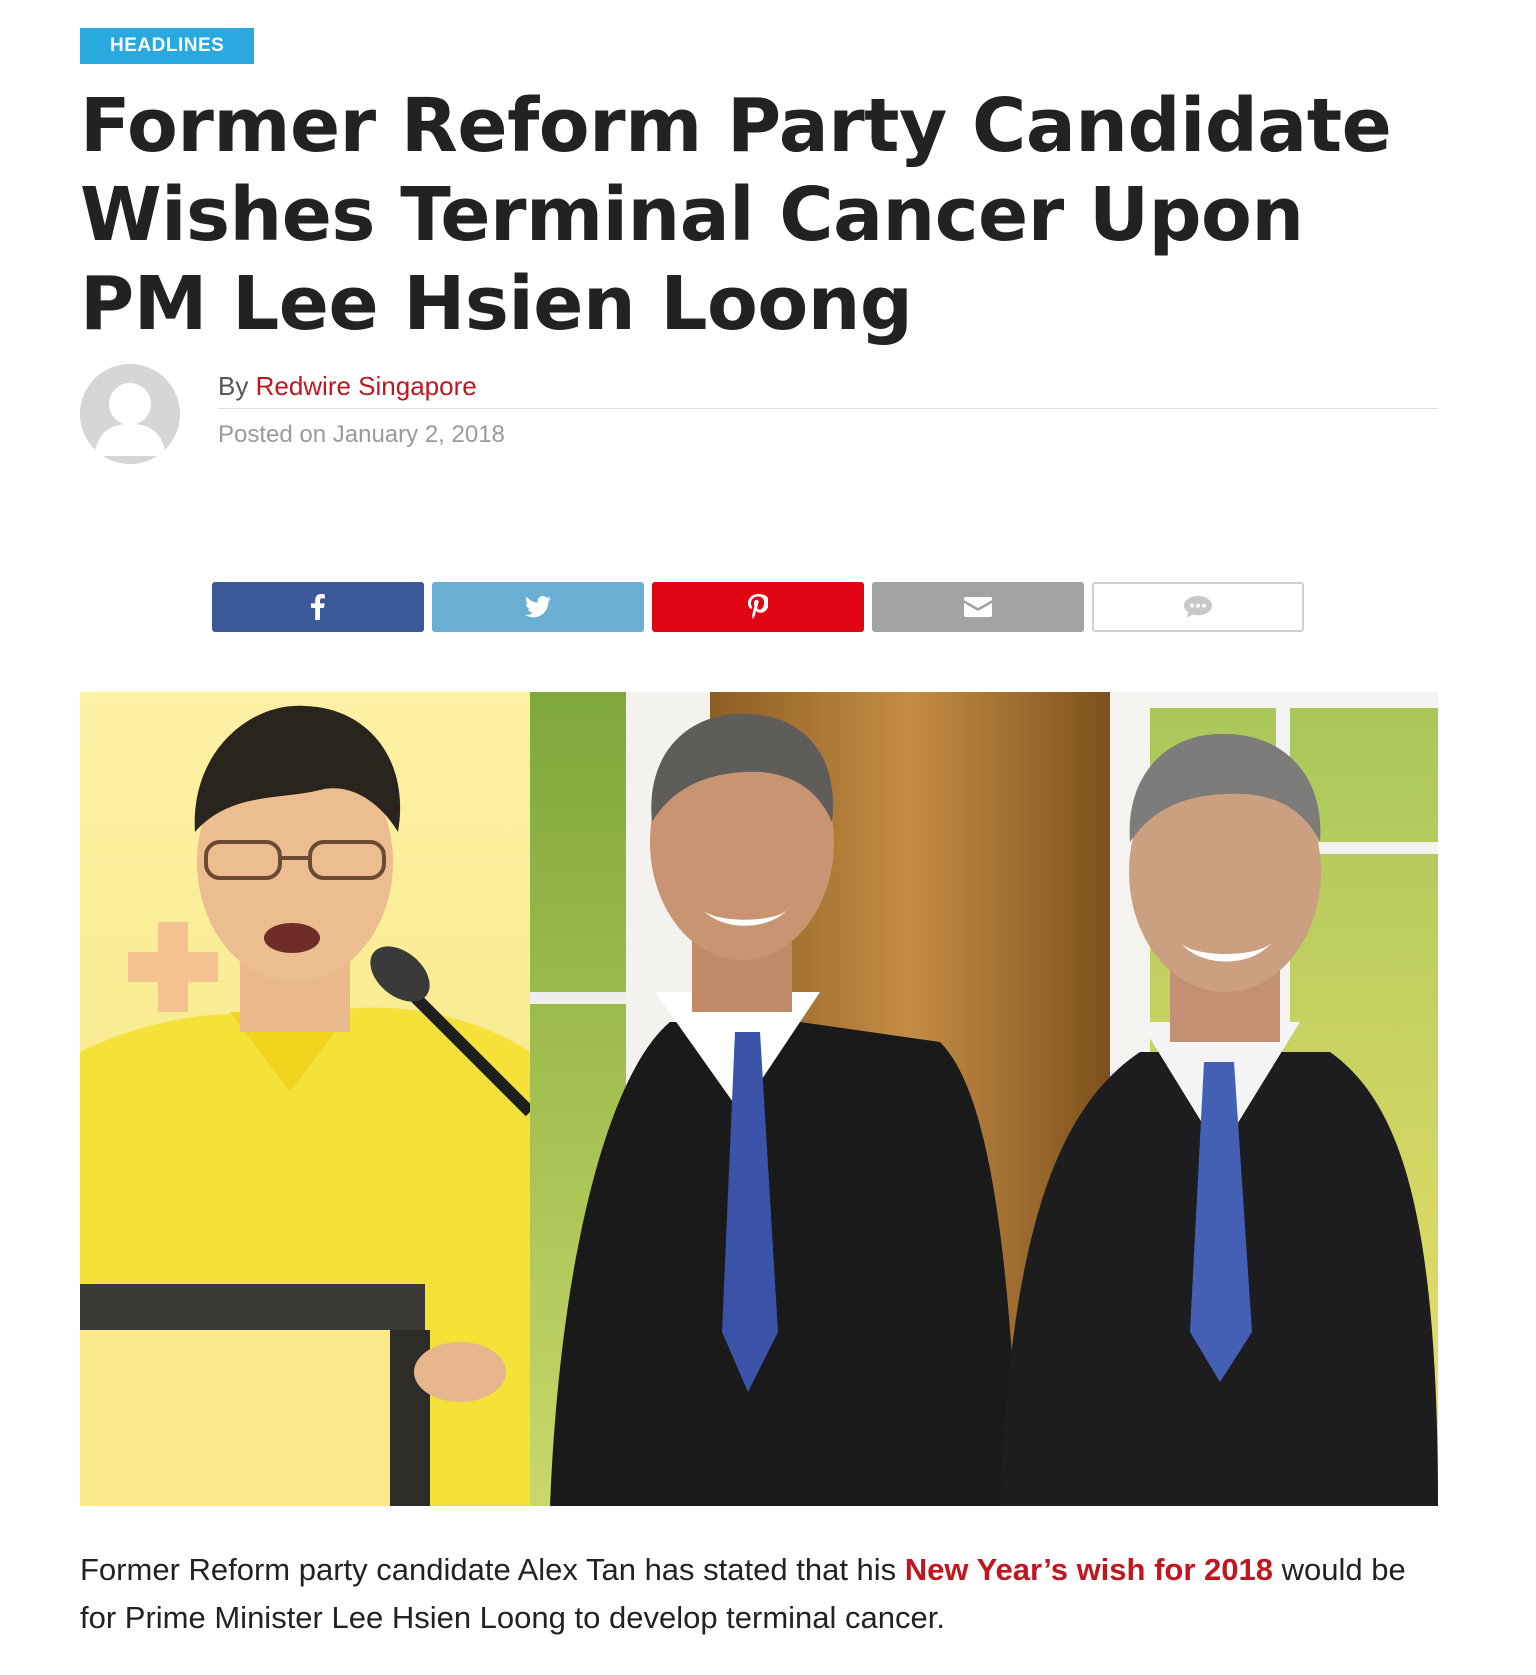 The height and width of the screenshot is (1675, 1536). What do you see at coordinates (272, 434) in the screenshot?
I see `posted-prefix: Posted on` at bounding box center [272, 434].